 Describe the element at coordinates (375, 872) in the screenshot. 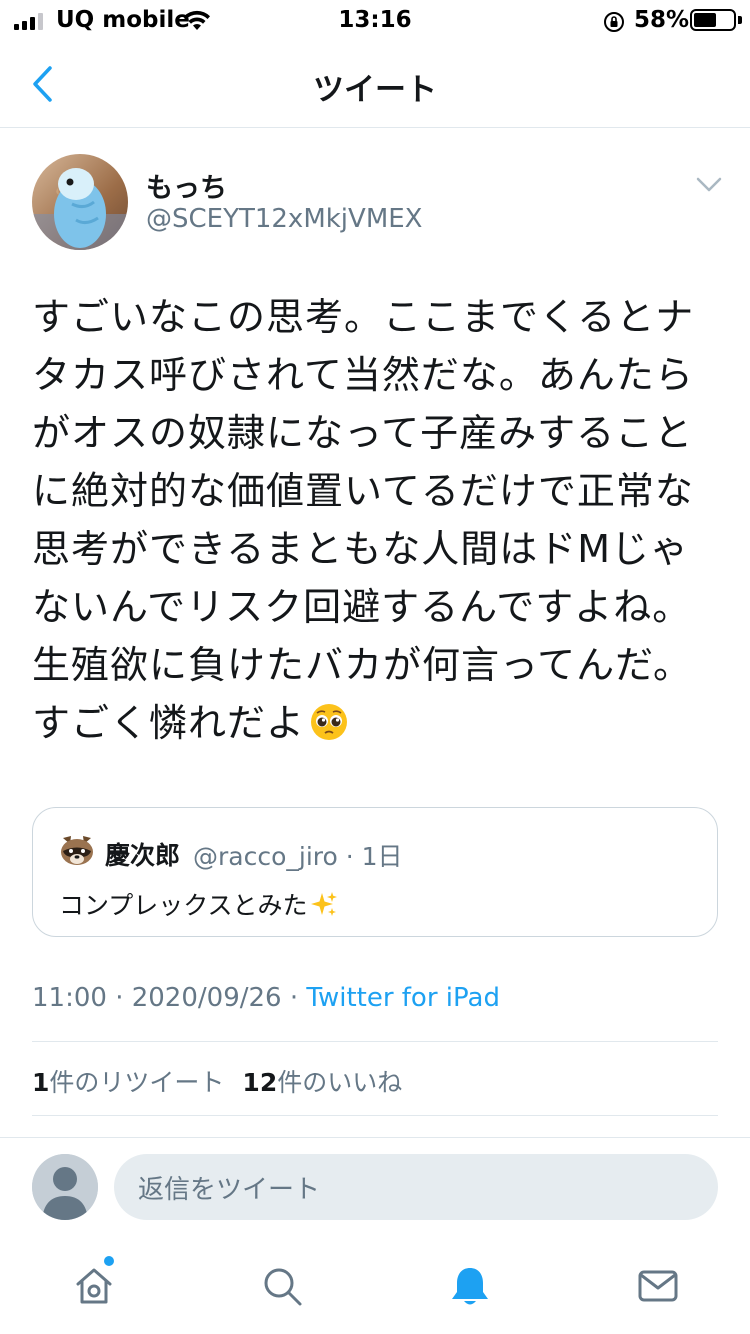

I see `quoted-tweet-card: 慶次郎 @racco_jiro · 1日 コンプレックスとみた` at that location.